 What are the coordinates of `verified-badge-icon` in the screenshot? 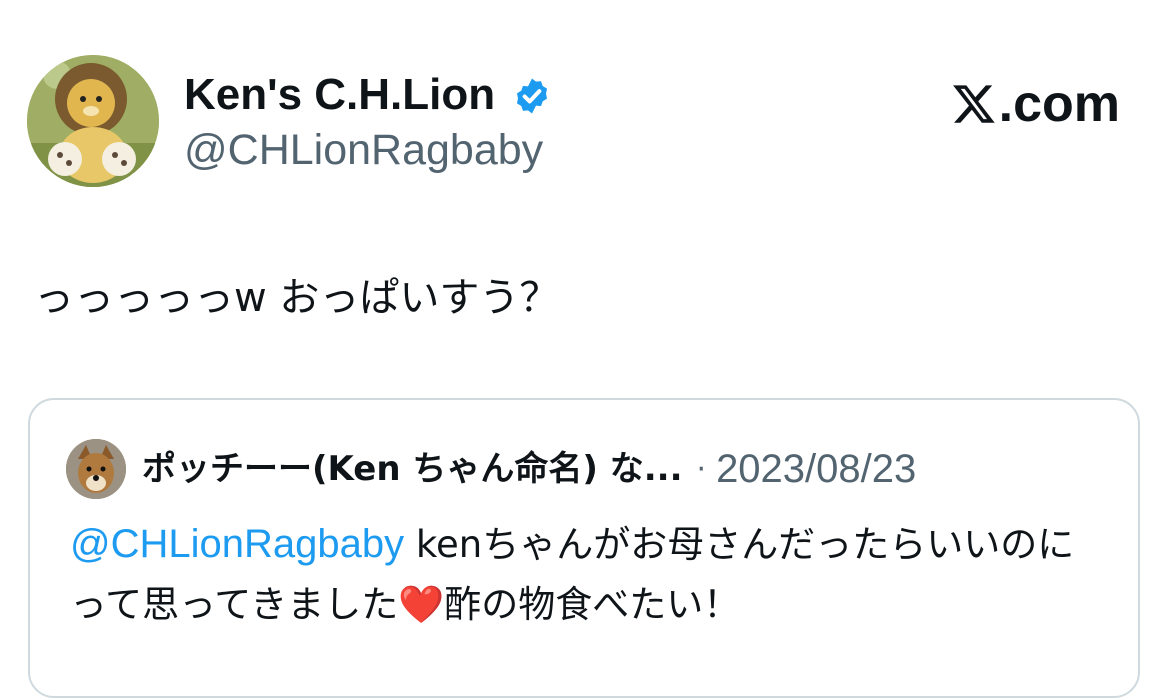 It's located at (532, 96).